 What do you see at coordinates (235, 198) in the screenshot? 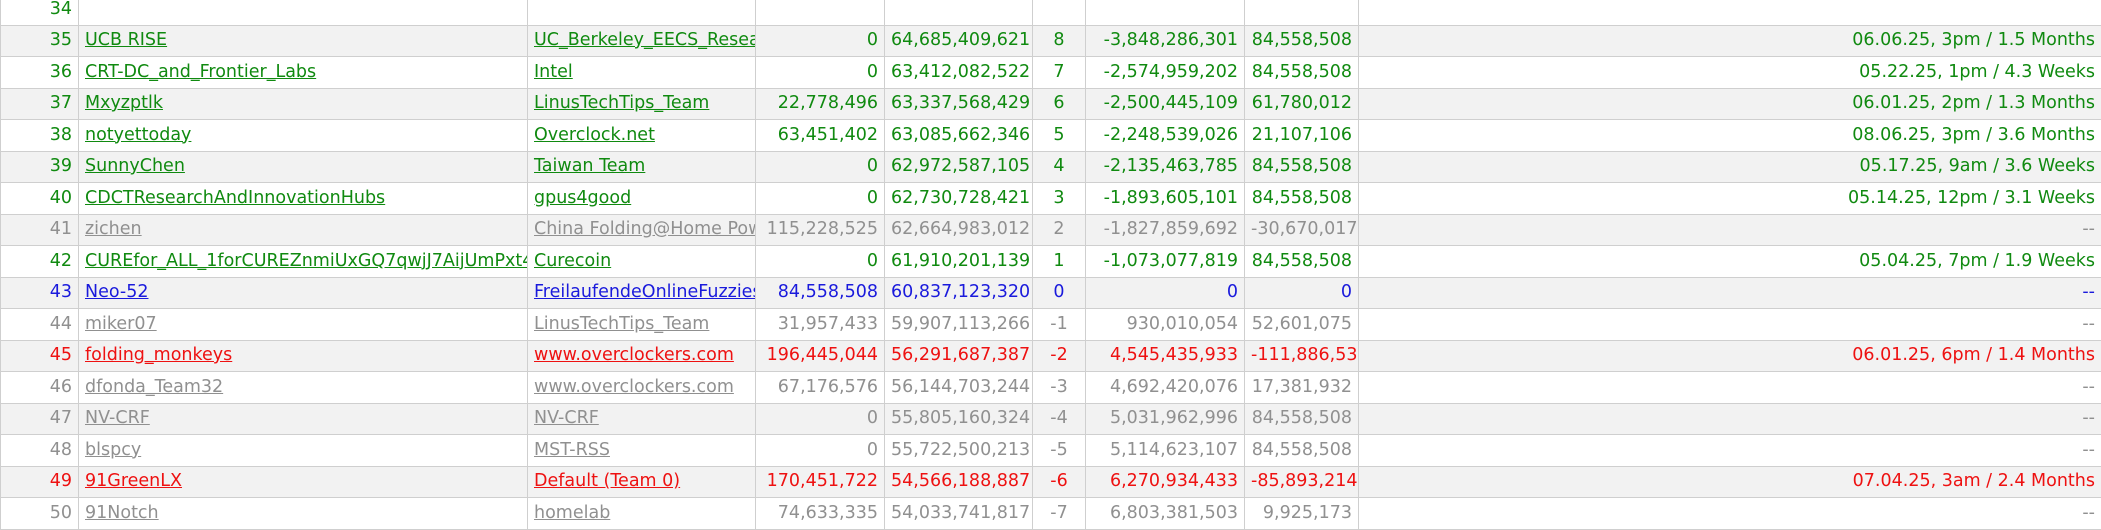
I see `user-link: CDCTResearchAndInnovationHubs` at bounding box center [235, 198].